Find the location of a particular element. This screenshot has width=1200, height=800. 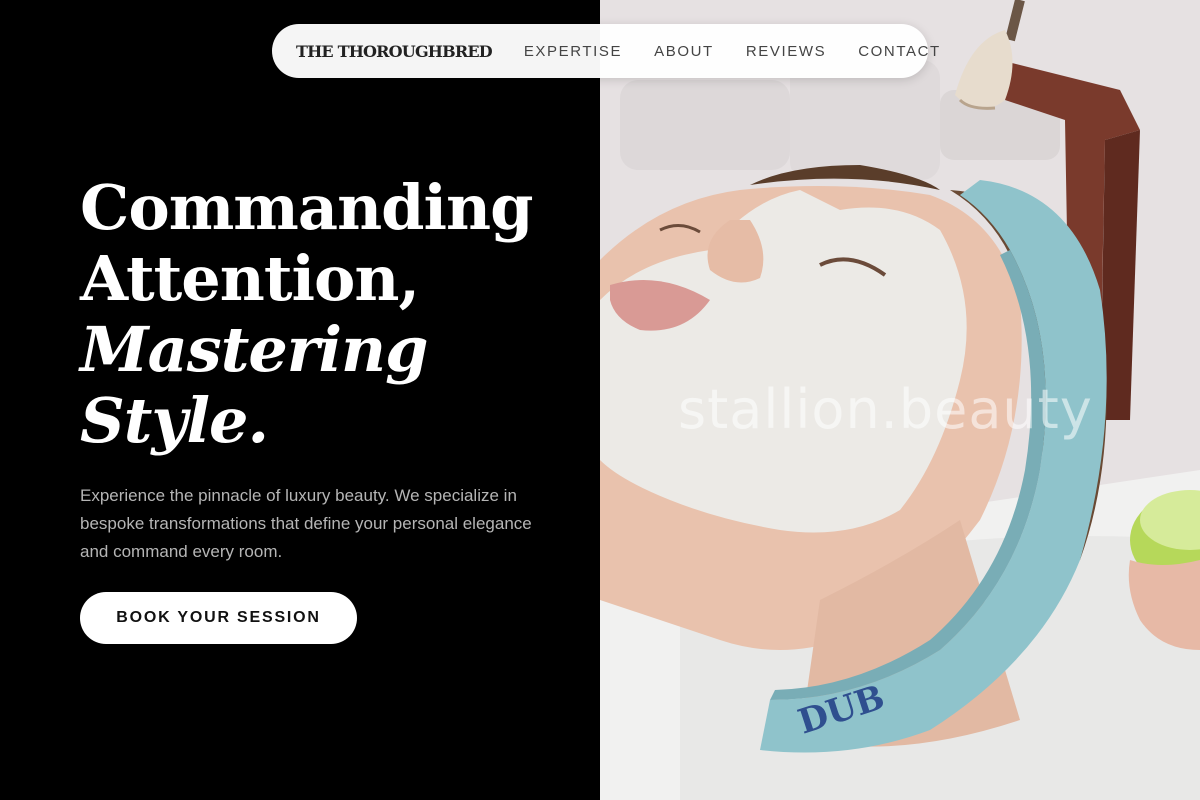

headline-line-3: Mastering is located at coordinates (254, 349).